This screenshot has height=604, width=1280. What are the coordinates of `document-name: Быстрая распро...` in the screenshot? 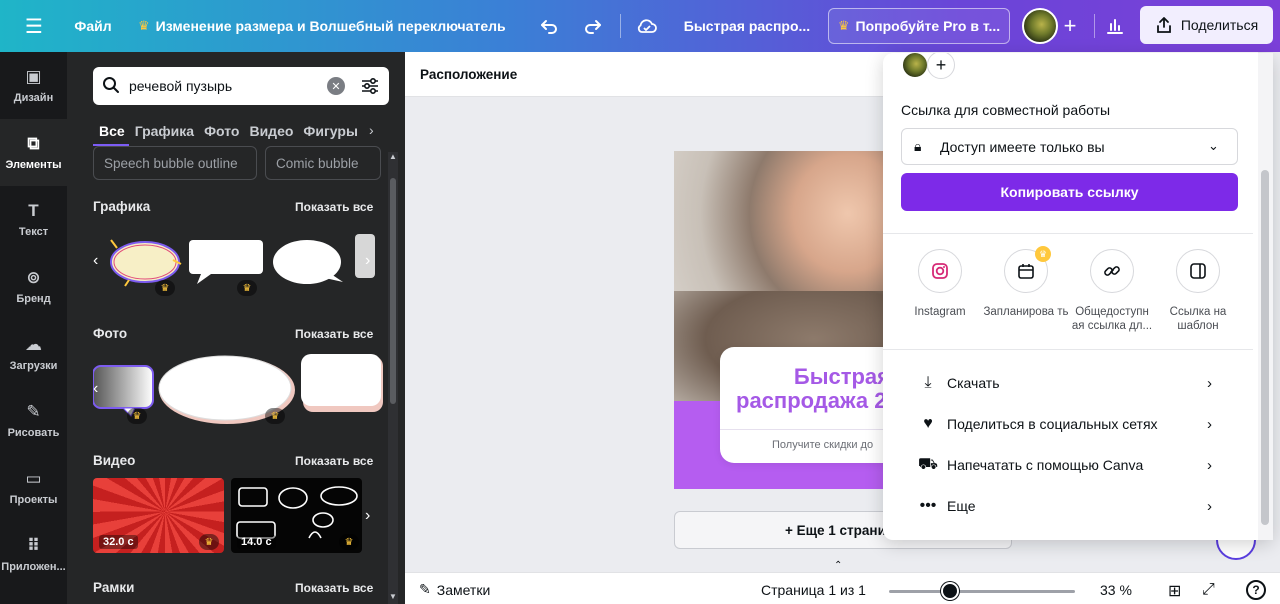 It's located at (747, 26).